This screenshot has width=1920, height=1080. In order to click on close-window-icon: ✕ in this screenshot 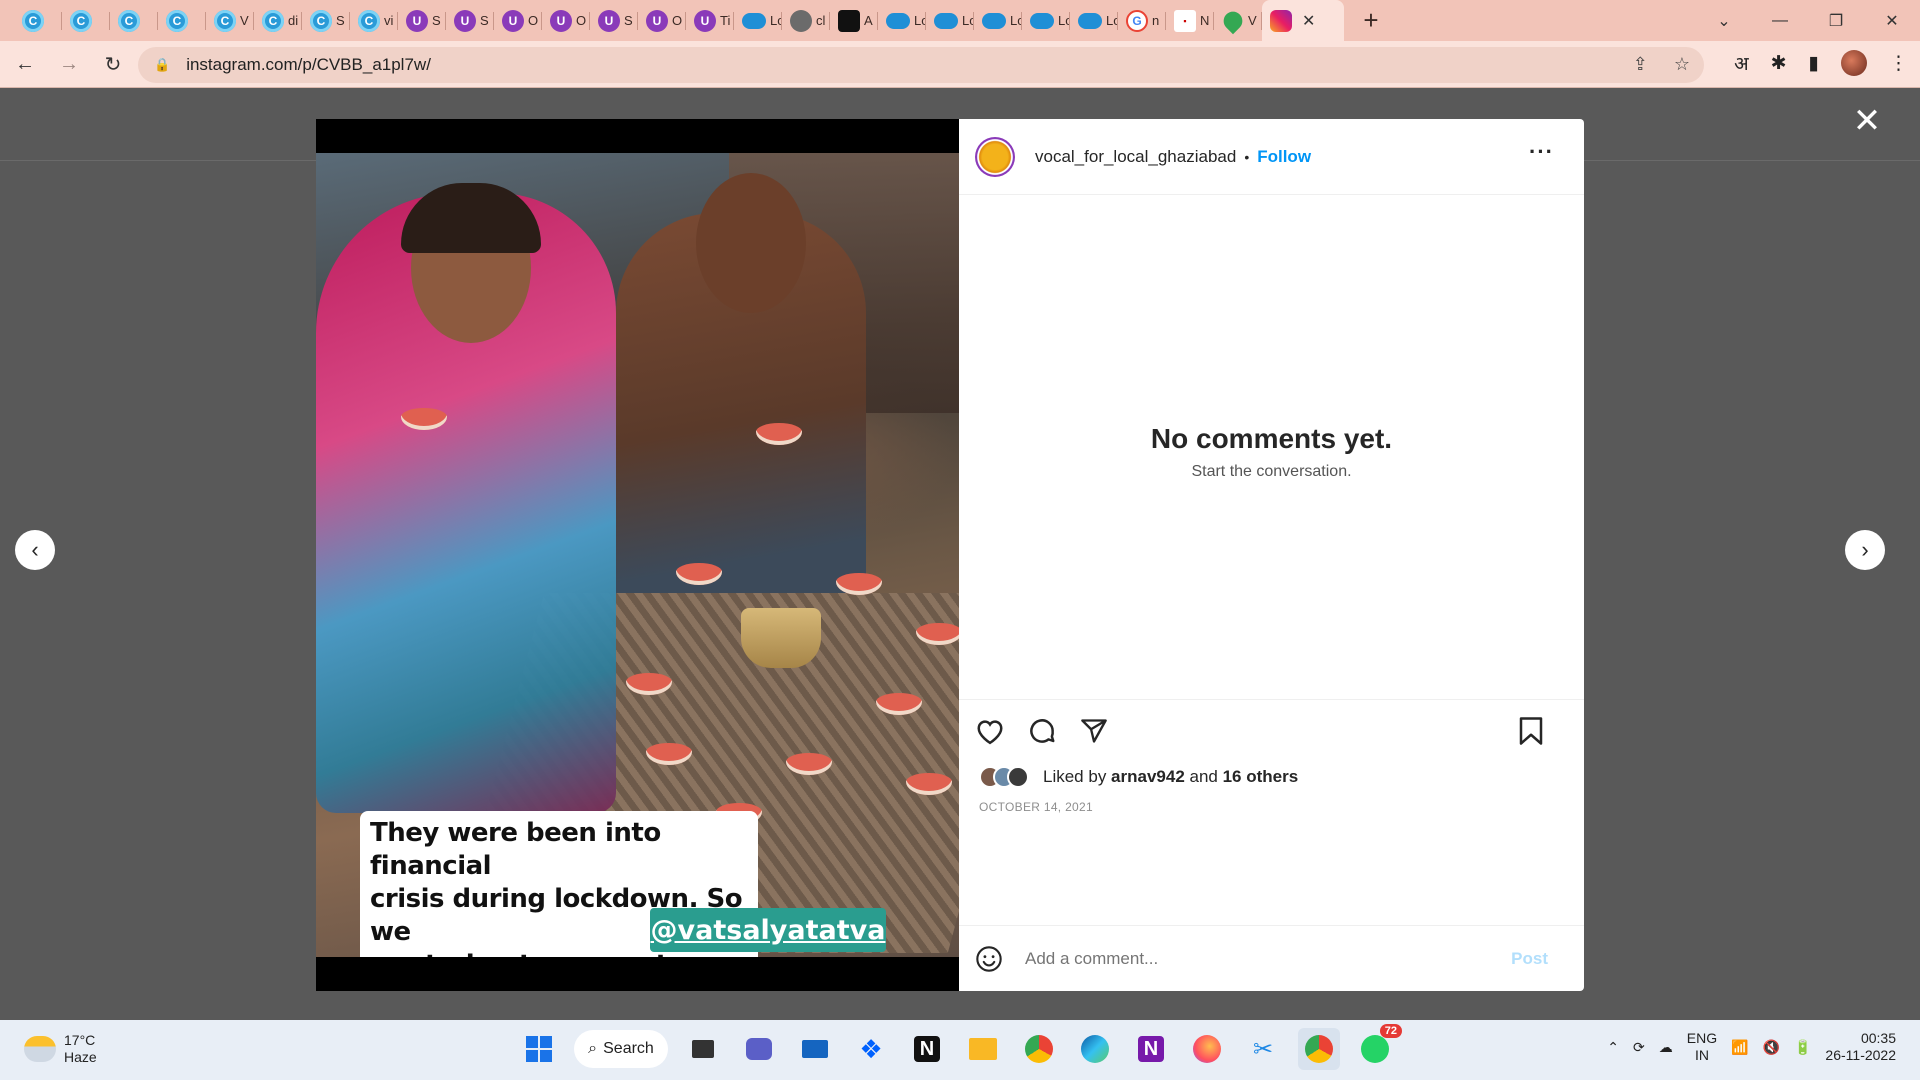, I will do `click(1892, 20)`.